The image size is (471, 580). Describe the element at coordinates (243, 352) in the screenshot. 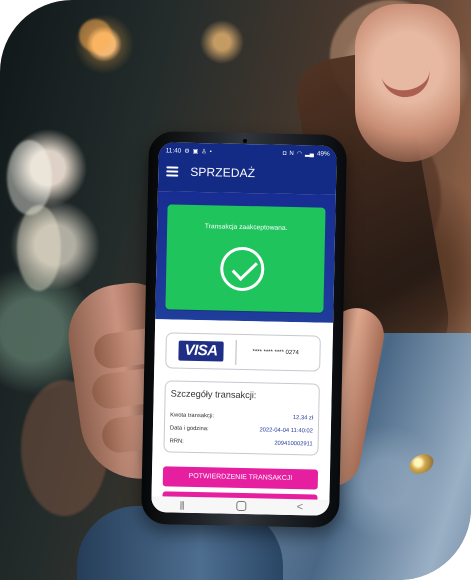

I see `payment-card-summary: VISA **** **** **** 0274` at that location.